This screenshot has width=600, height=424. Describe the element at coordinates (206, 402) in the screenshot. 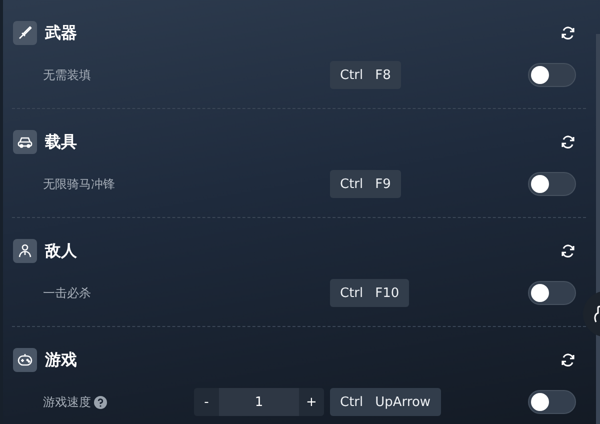

I see `decrease-button: -` at that location.